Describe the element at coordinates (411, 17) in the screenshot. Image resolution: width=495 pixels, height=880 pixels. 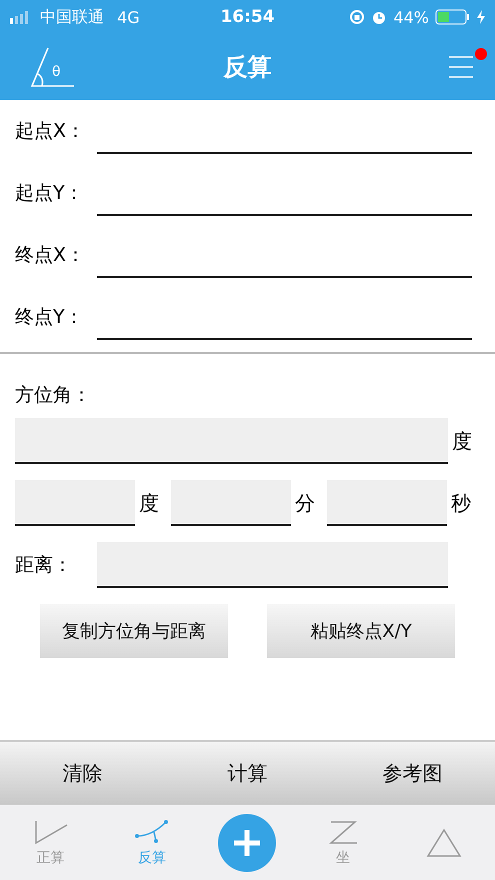
I see `battery-percent: 44%` at that location.